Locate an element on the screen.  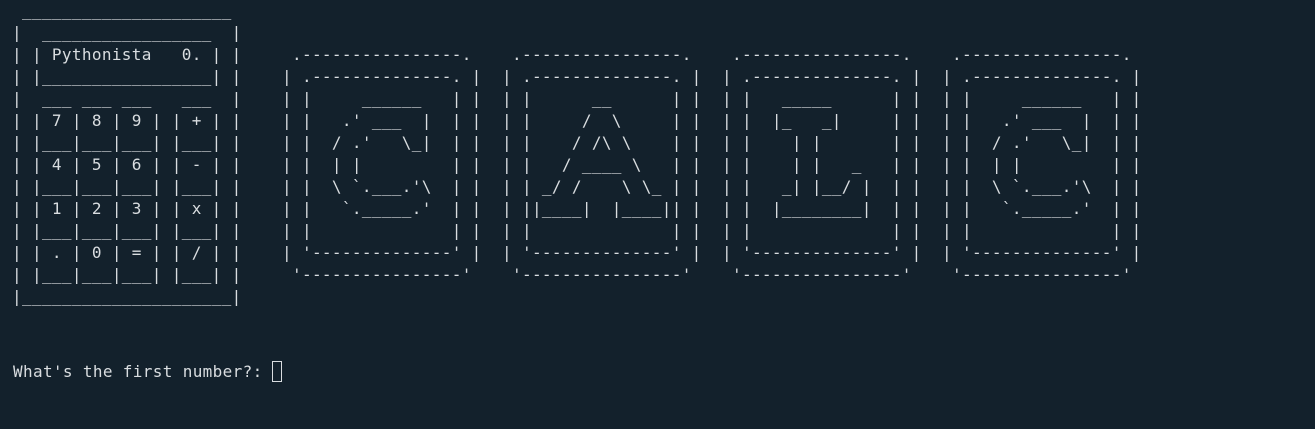
cursor-icon is located at coordinates (276, 371).